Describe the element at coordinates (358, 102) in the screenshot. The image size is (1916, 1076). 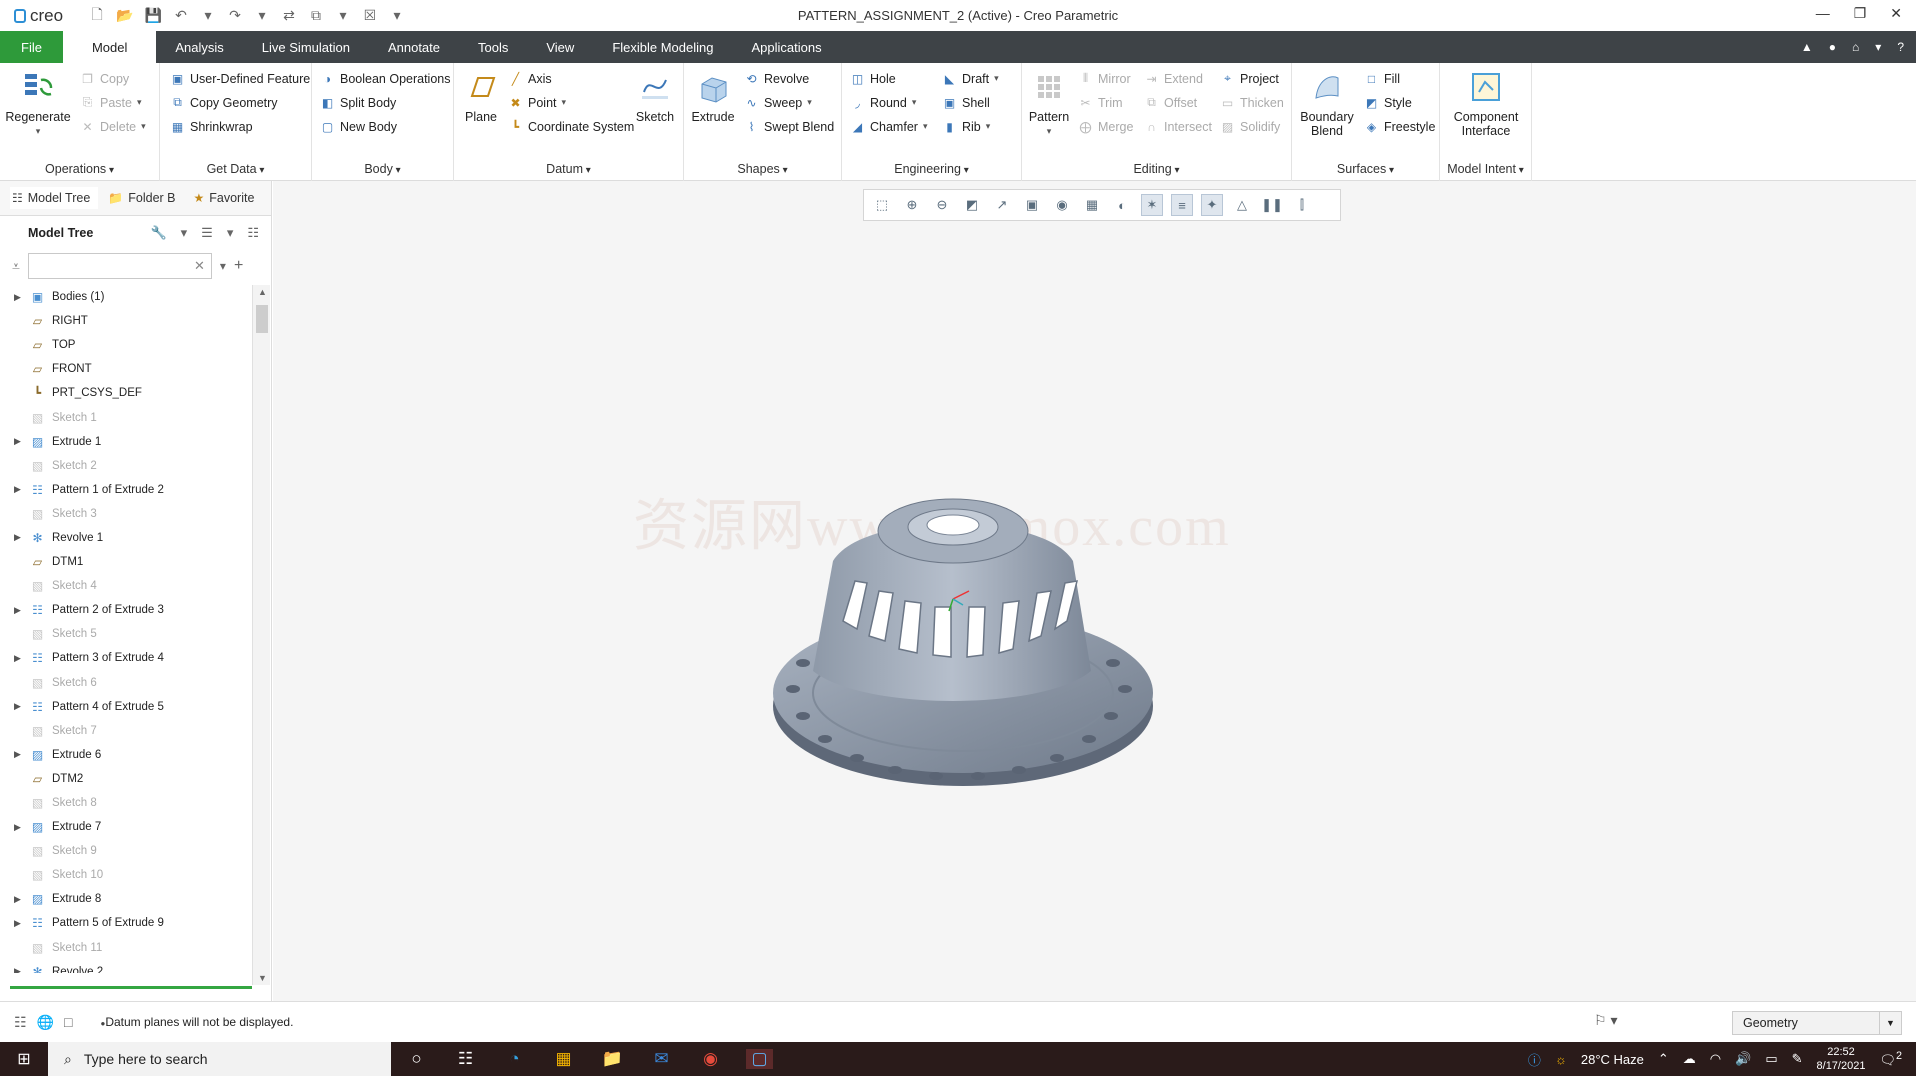
I see `split-body-button: ◧ Split Body` at that location.